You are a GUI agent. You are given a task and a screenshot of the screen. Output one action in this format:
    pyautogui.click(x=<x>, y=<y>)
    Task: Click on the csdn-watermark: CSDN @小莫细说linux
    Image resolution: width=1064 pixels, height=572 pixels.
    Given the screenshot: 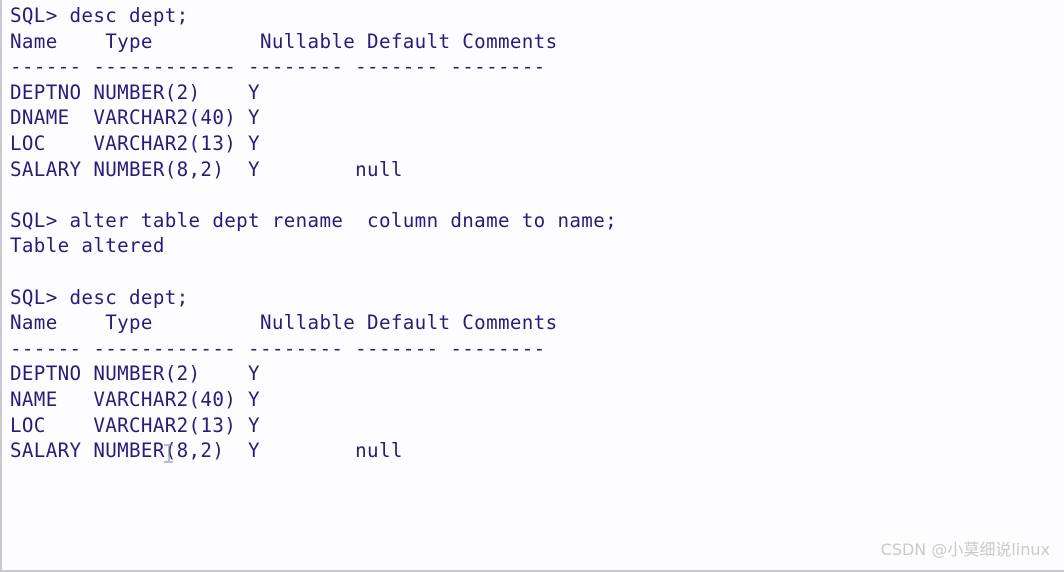 What is the action you would take?
    pyautogui.click(x=965, y=549)
    